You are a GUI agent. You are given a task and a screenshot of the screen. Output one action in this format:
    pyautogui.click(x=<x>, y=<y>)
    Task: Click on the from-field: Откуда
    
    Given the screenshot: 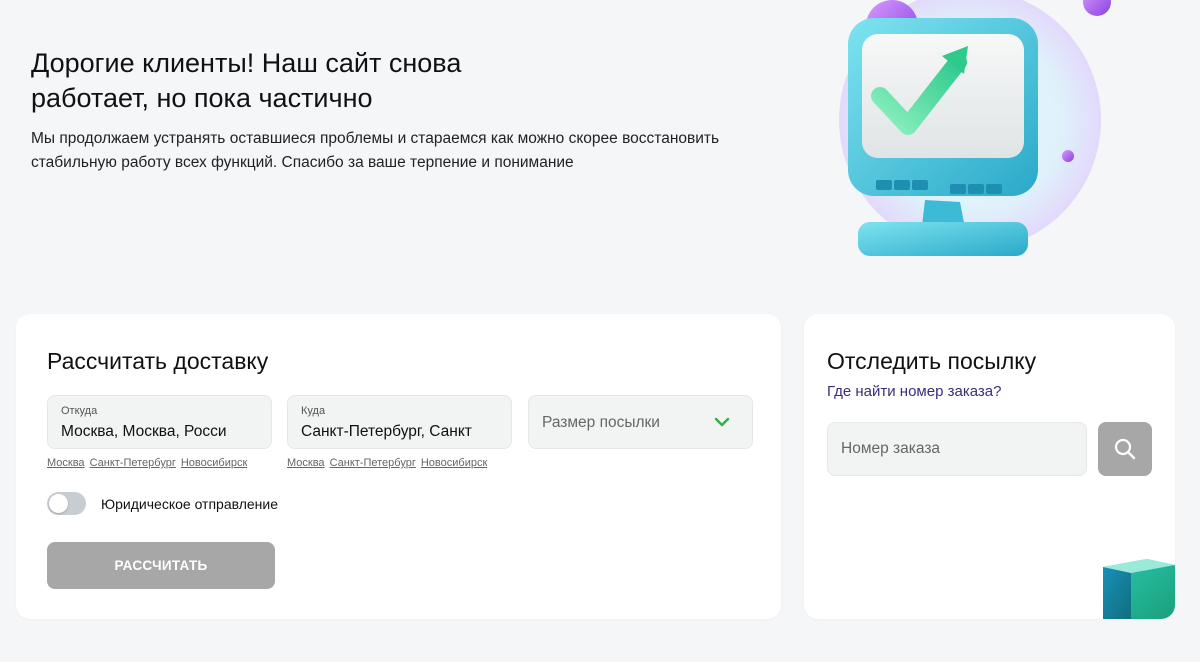 What is the action you would take?
    pyautogui.click(x=159, y=422)
    